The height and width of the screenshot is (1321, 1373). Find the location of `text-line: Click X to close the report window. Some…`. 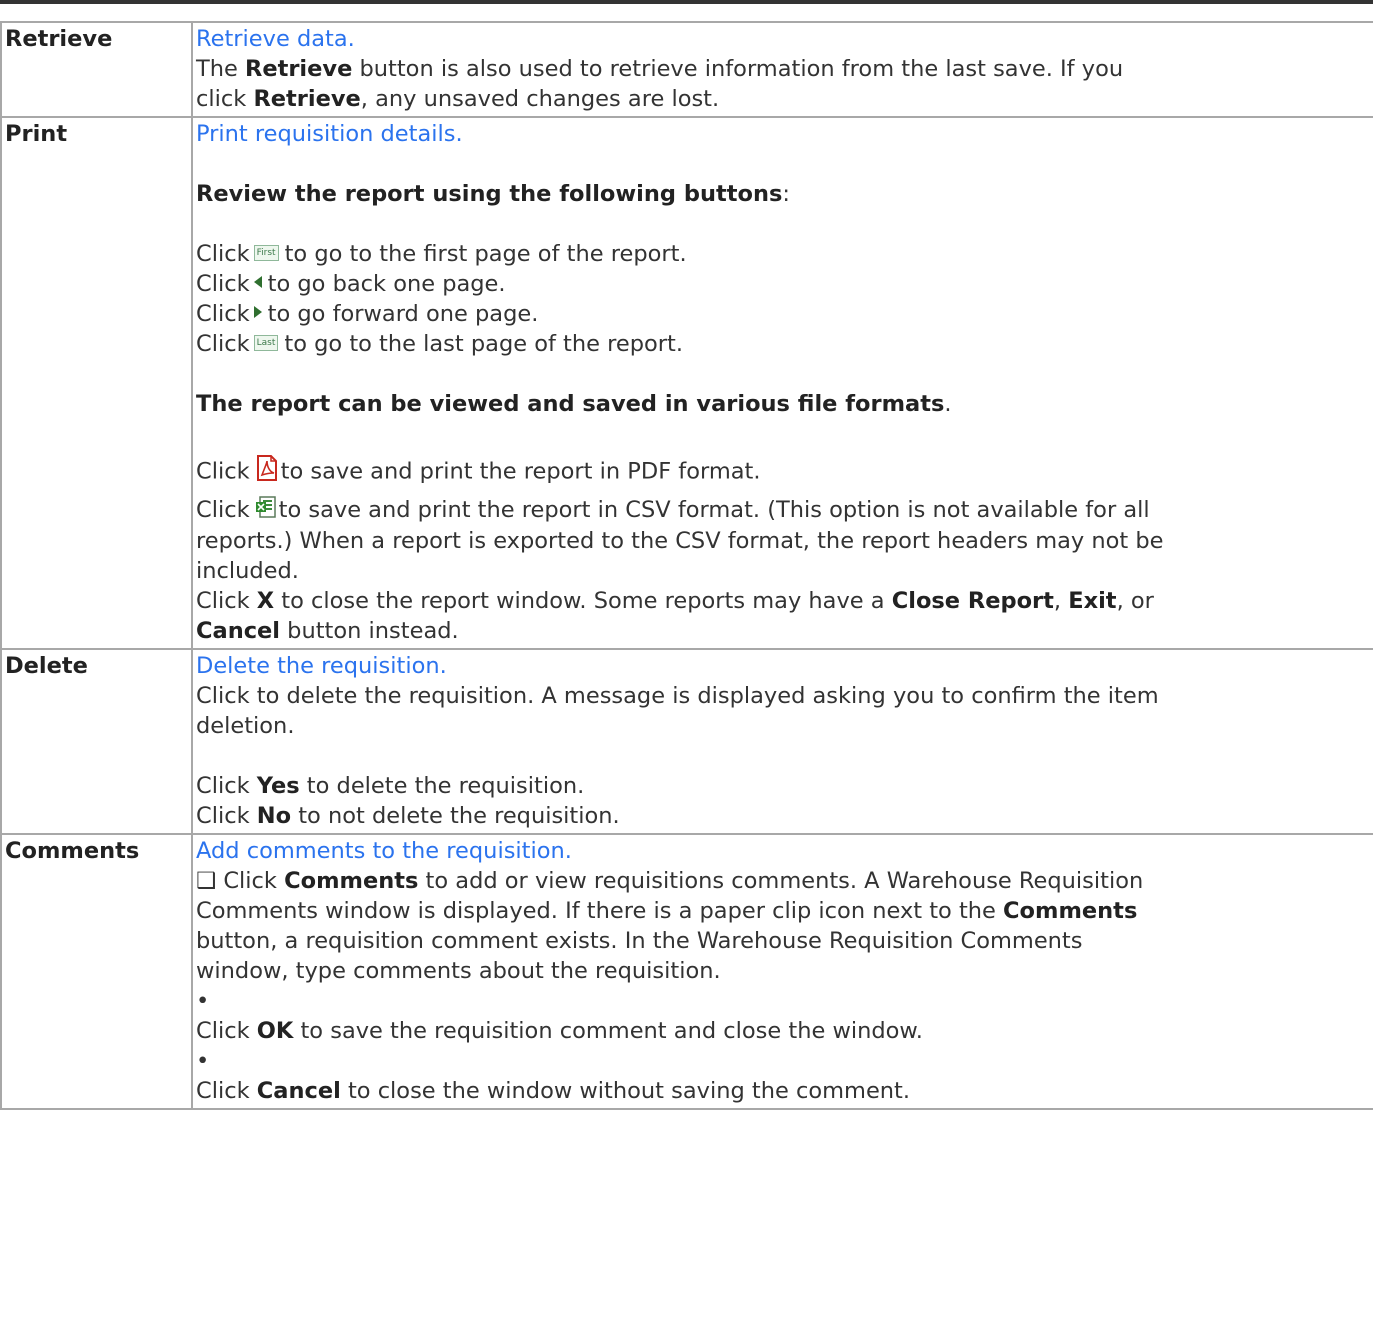

text-line: Click X to close the report window. Some… is located at coordinates (675, 600).